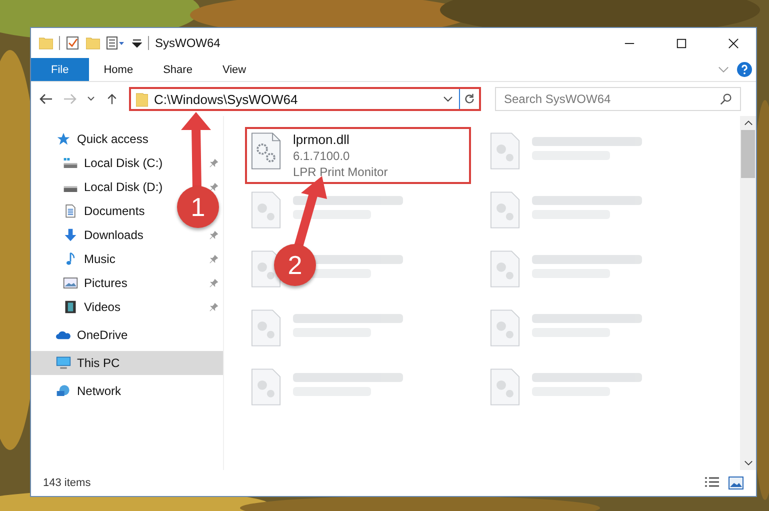 Image resolution: width=769 pixels, height=511 pixels. Describe the element at coordinates (748, 123) in the screenshot. I see `scroll-up-icon` at that location.